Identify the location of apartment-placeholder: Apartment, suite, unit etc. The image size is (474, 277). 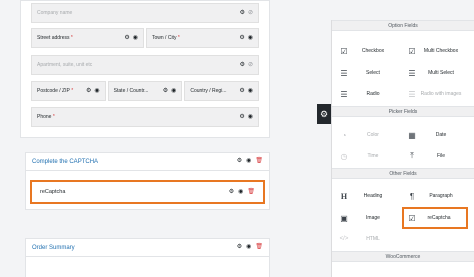
(65, 65).